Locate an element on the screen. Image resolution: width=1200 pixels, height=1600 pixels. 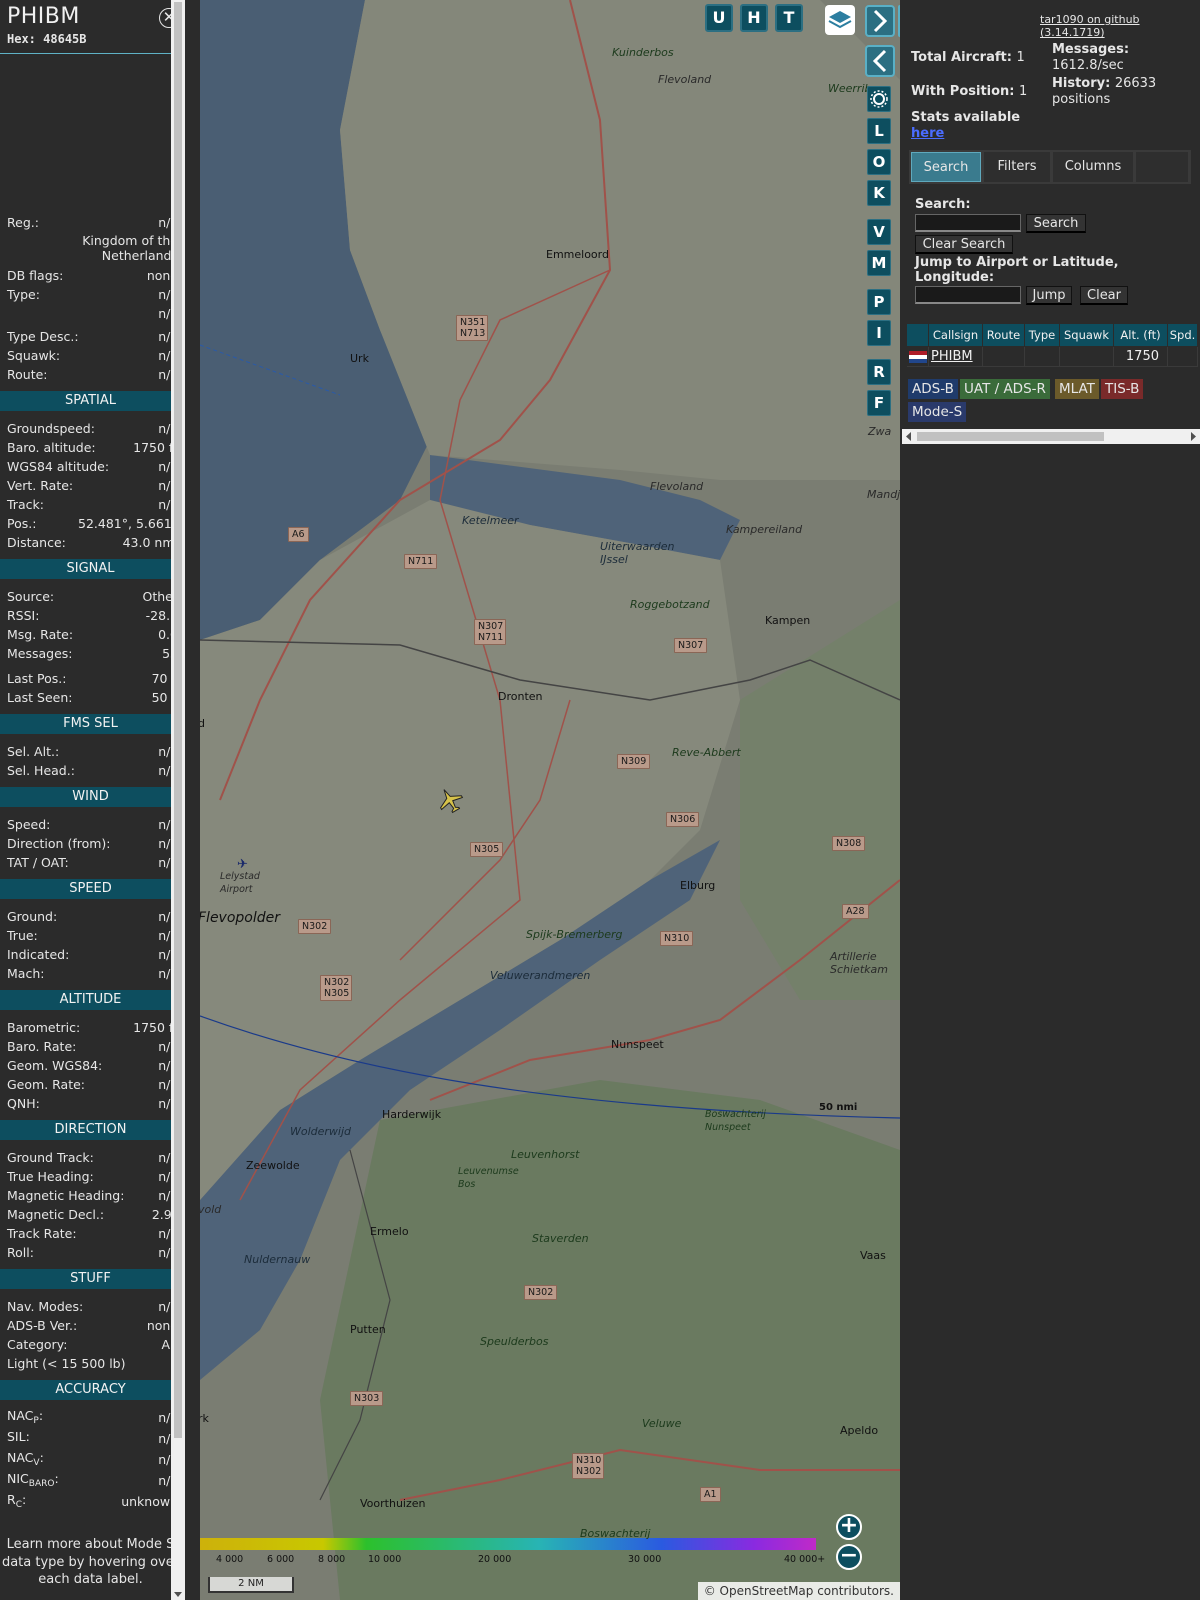
scroll-down-arrow-icon is located at coordinates (178, 1594).